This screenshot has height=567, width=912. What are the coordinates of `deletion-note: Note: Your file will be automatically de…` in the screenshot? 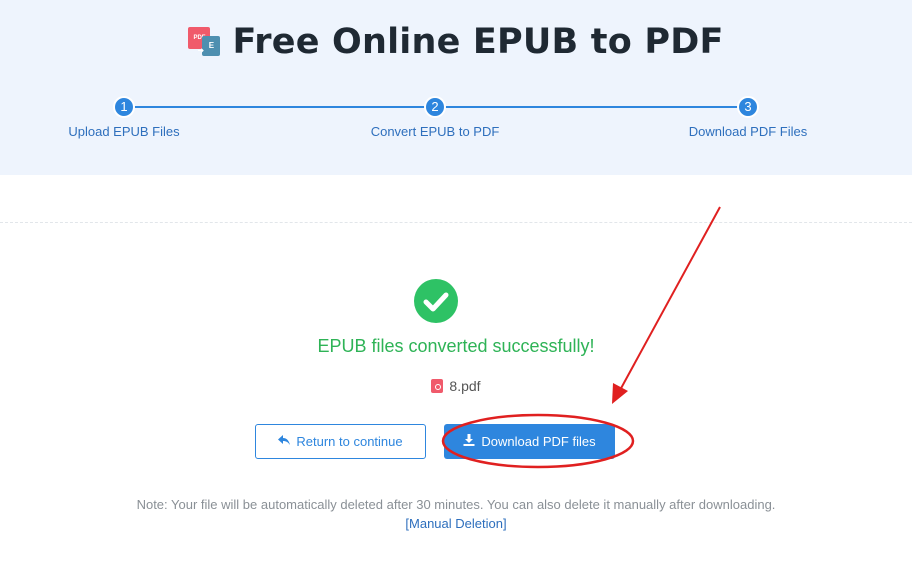 It's located at (456, 504).